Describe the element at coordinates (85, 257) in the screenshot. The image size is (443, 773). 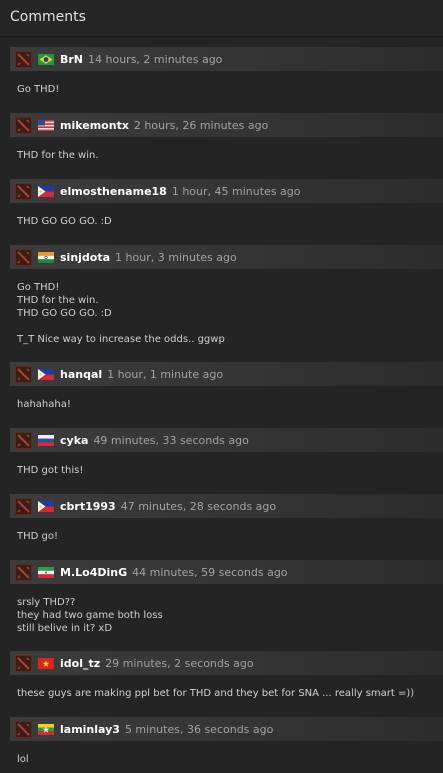
I see `username: sinjdota` at that location.